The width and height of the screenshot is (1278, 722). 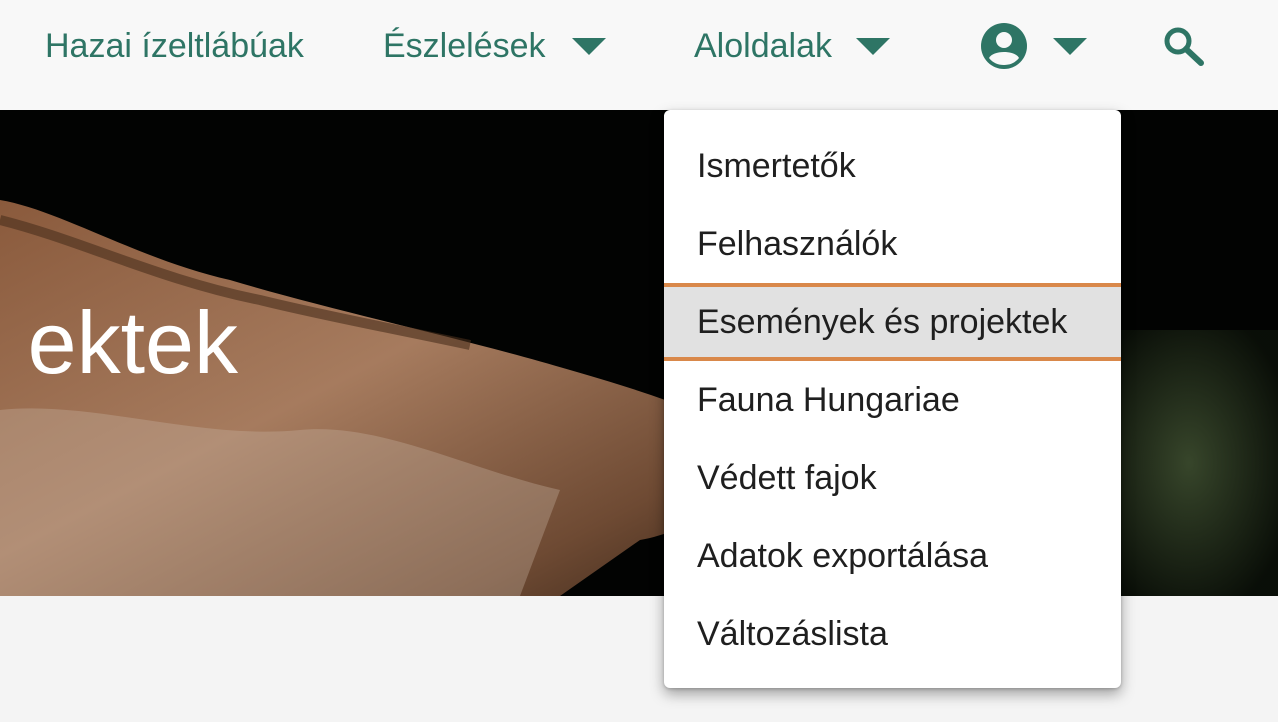 What do you see at coordinates (763, 45) in the screenshot?
I see `nav-subpages-label: Aloldalak` at bounding box center [763, 45].